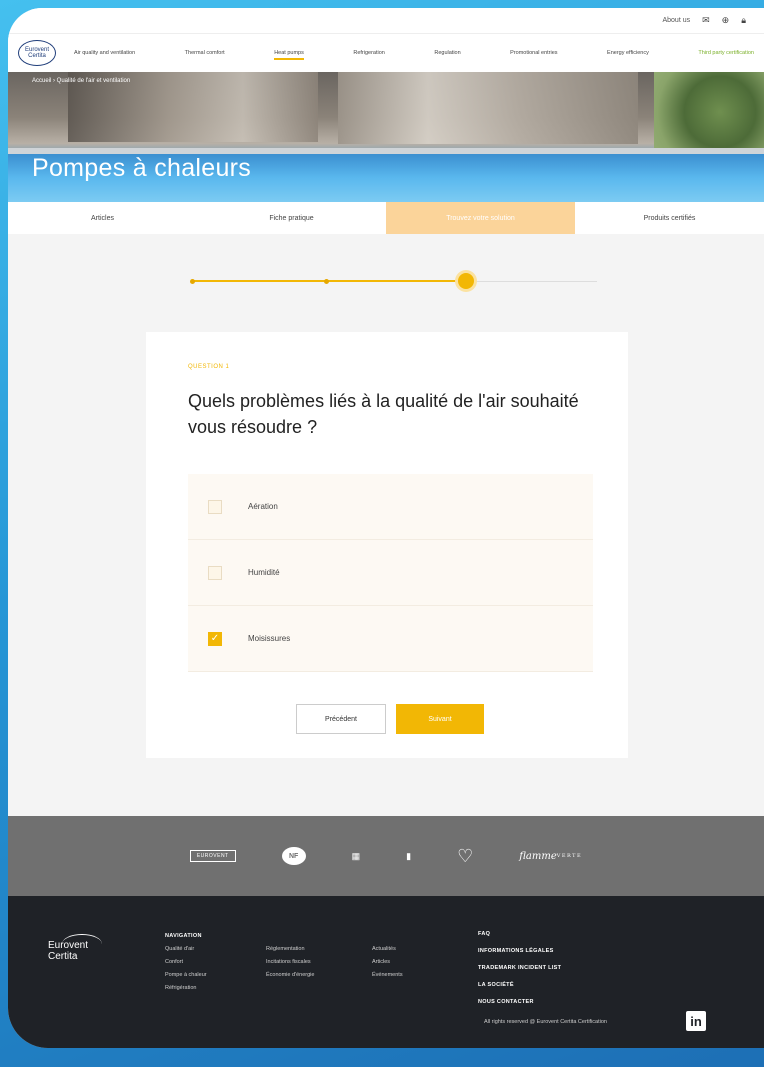  What do you see at coordinates (533, 53) in the screenshot?
I see `nav-item-promotional: Promotional entries` at bounding box center [533, 53].